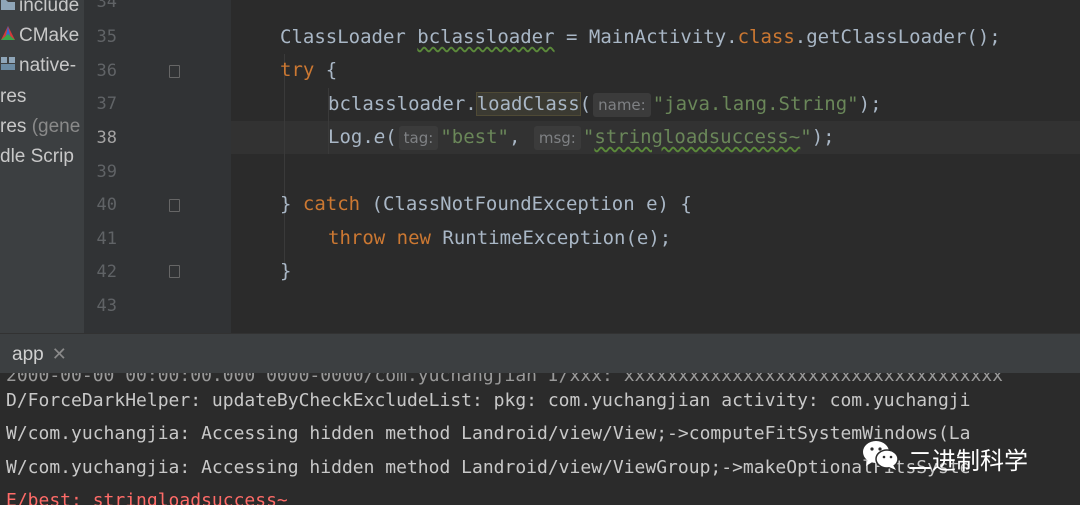 The height and width of the screenshot is (505, 1080). I want to click on code-line-40: } catch (ClassNotFoundException e) {, so click(486, 204).